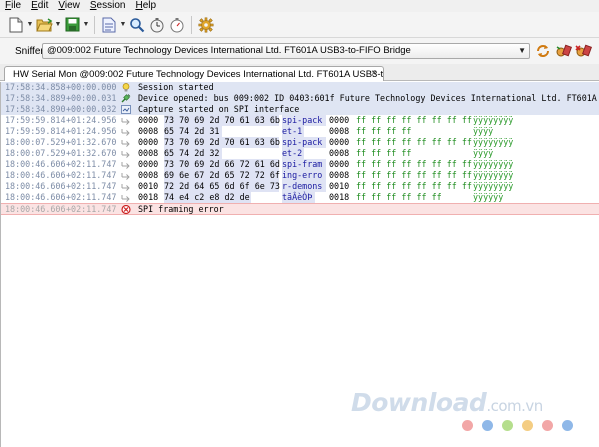  Describe the element at coordinates (399, 197) in the screenshot. I see `rx-hex: ff ff ff ff ff ff` at that location.